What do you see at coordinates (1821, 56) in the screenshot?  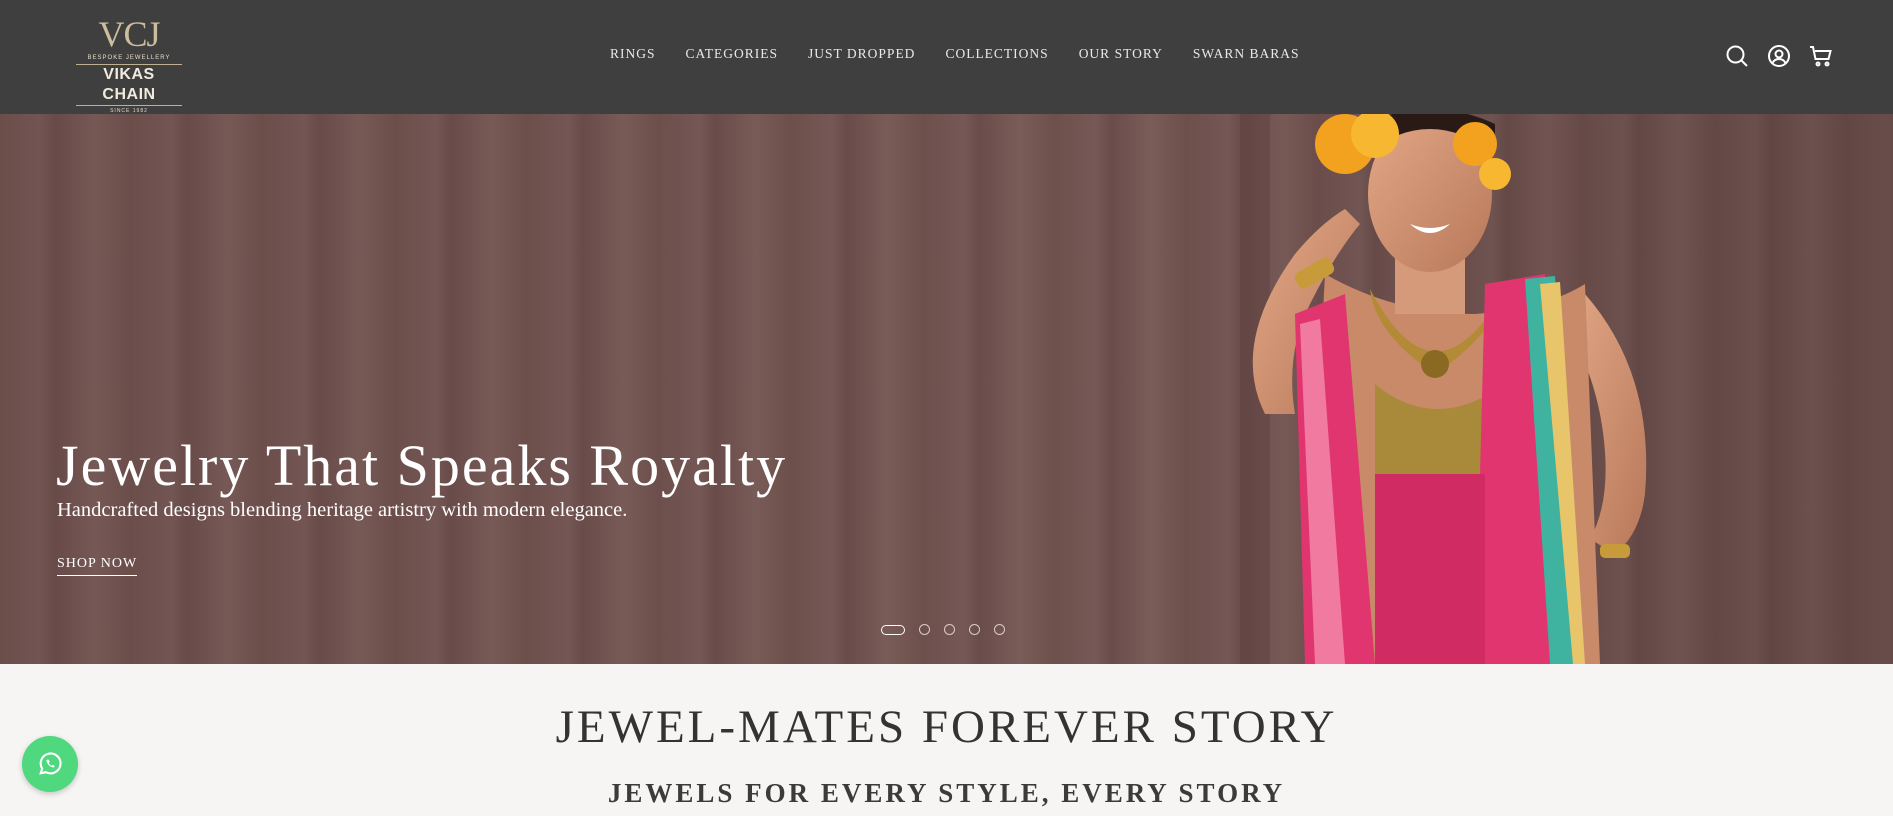 I see `cart-icon` at bounding box center [1821, 56].